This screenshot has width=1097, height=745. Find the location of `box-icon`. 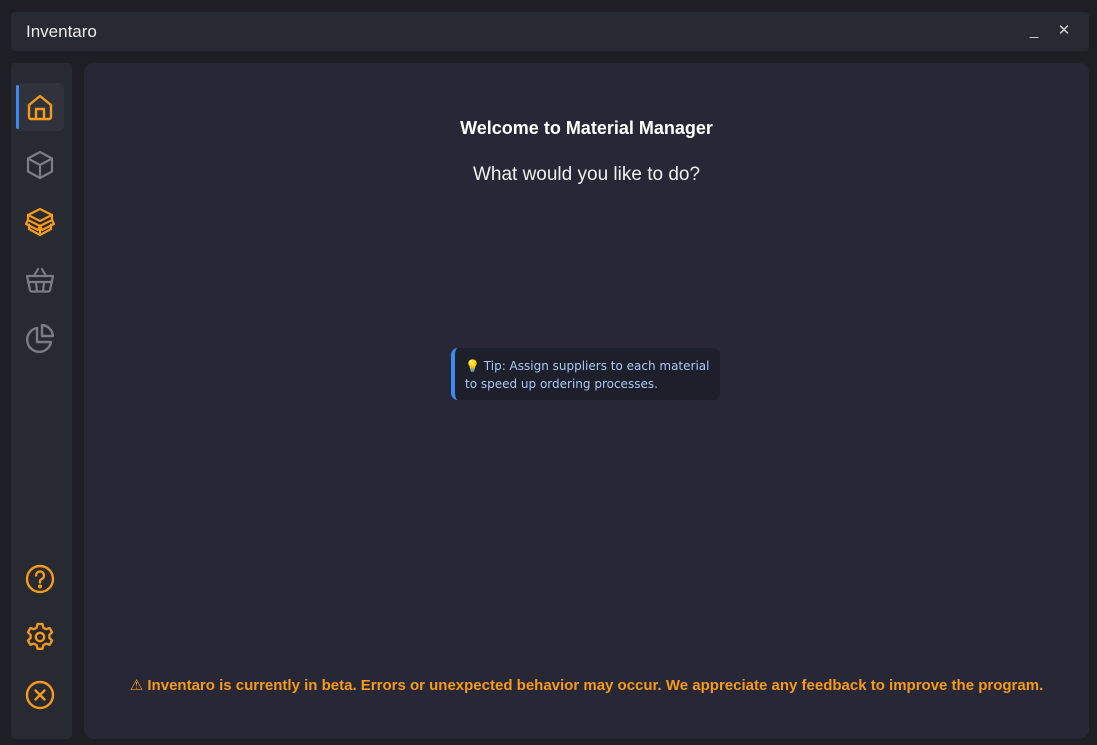

box-icon is located at coordinates (40, 165).